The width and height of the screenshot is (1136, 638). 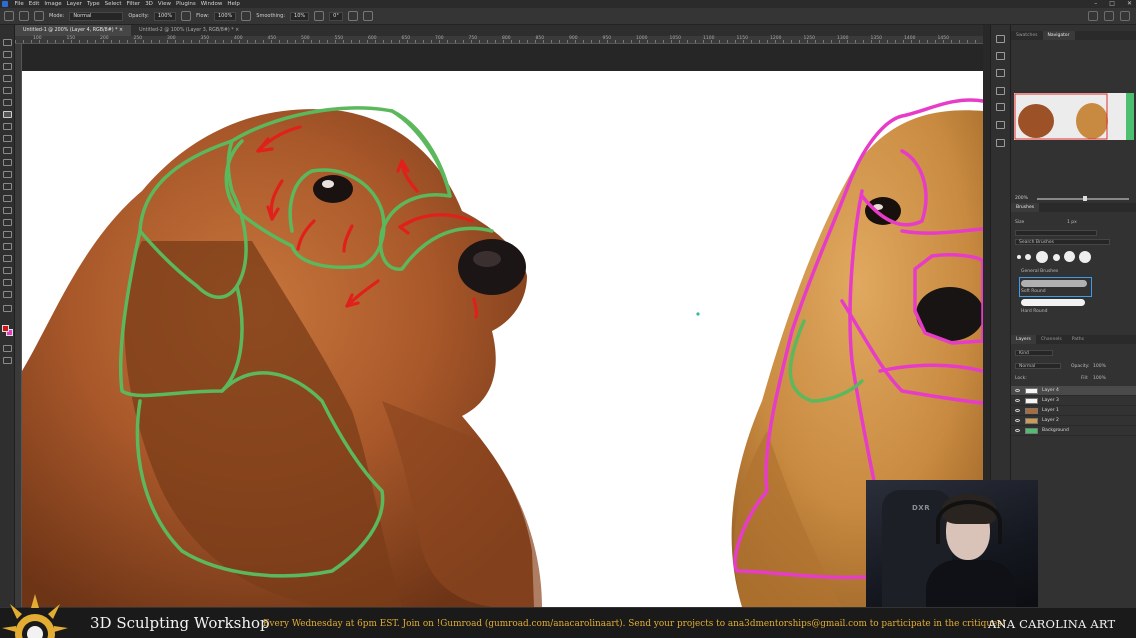 What do you see at coordinates (1073, 391) in the screenshot?
I see `layer-row: Layer 4` at bounding box center [1073, 391].